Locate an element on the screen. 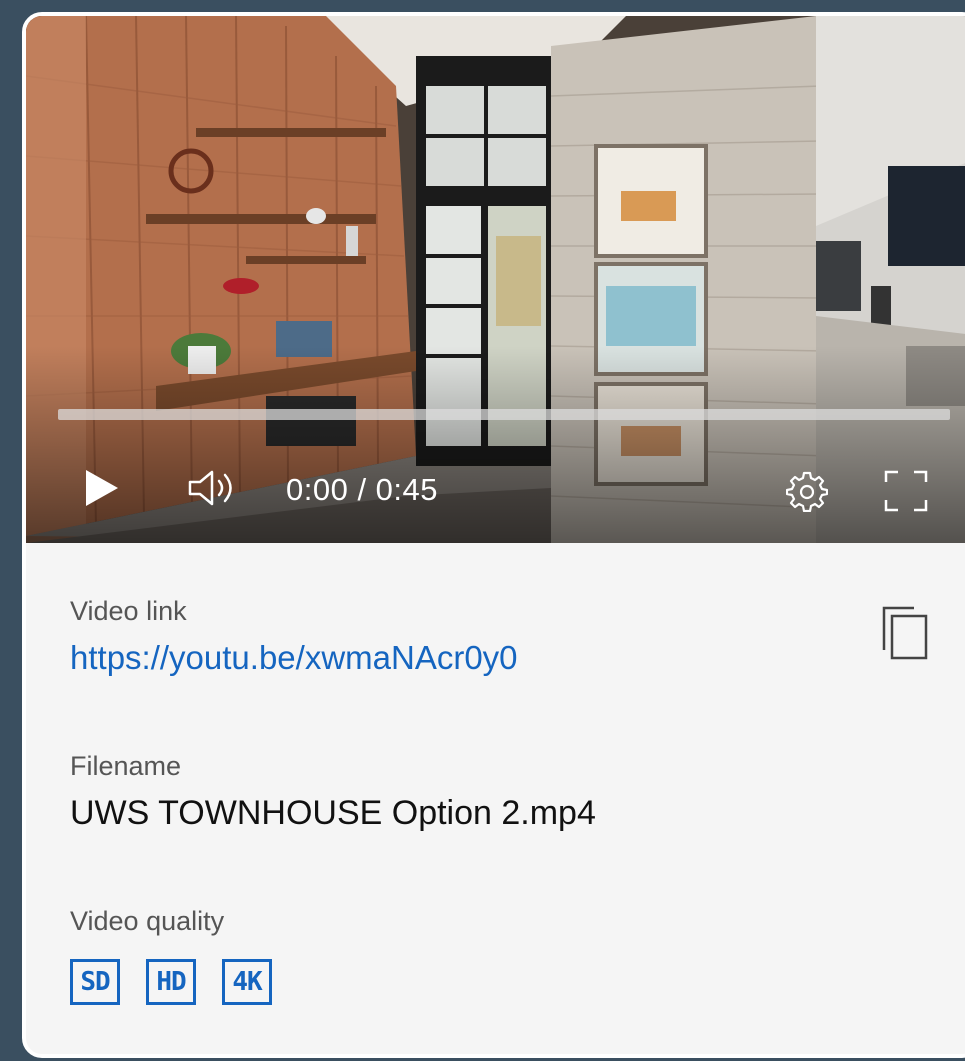  filename-section: Filename UWS TOWNHOUSE Option 2.mp4 is located at coordinates (333, 792).